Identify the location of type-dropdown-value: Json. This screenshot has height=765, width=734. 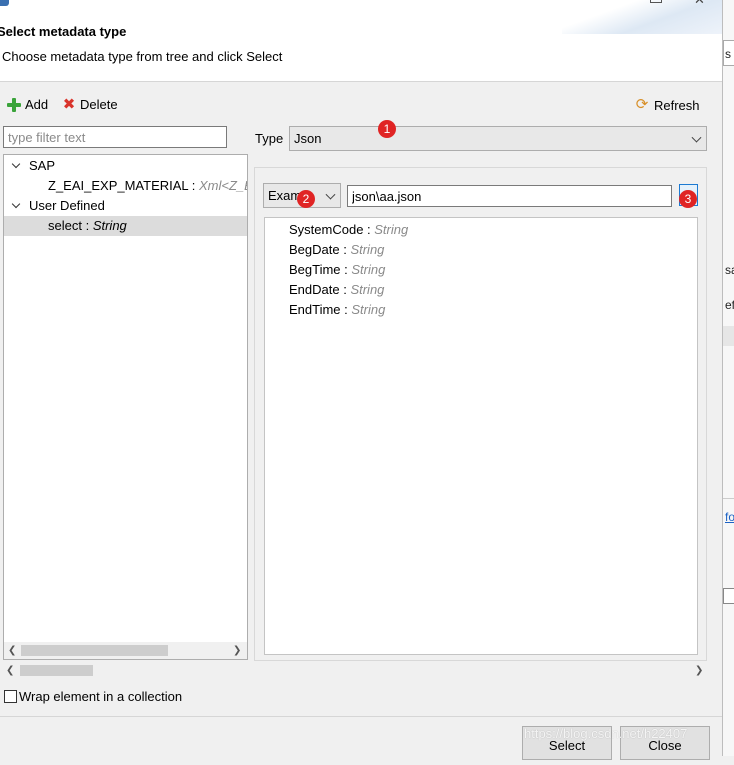
(308, 138).